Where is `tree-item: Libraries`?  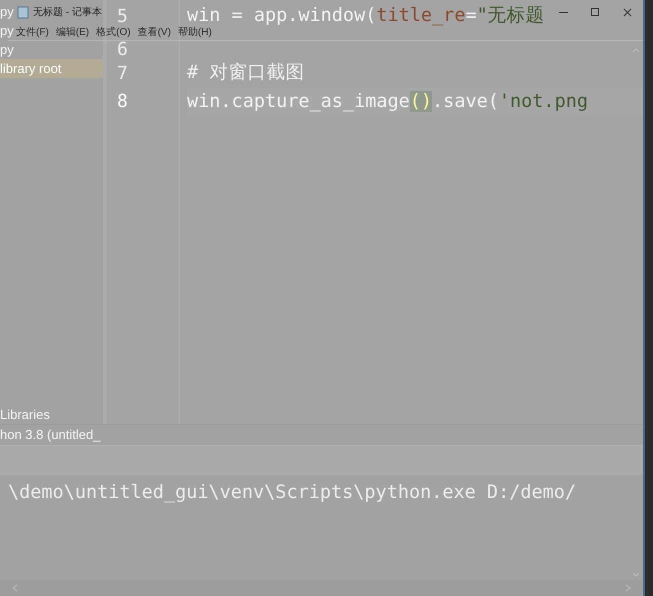
tree-item: Libraries is located at coordinates (25, 414).